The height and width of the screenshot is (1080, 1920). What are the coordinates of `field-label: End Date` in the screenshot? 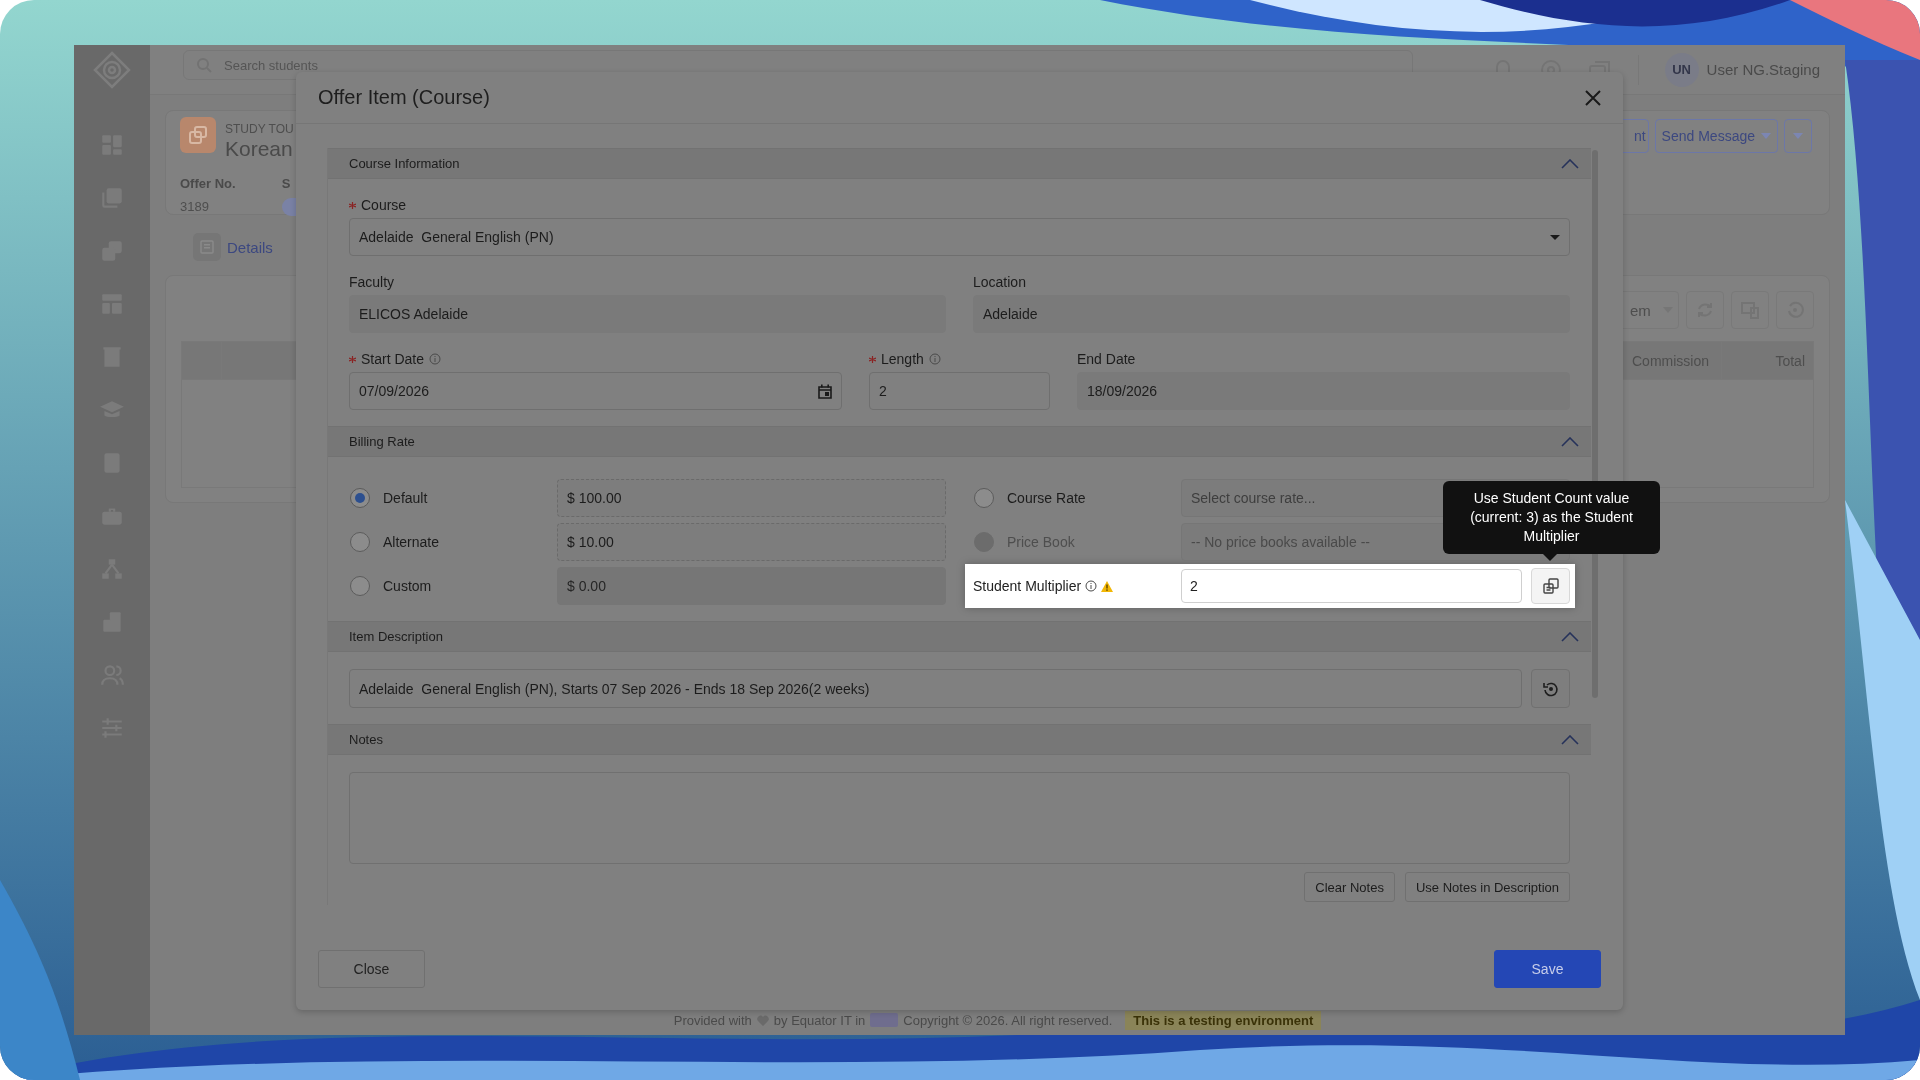 It's located at (1106, 359).